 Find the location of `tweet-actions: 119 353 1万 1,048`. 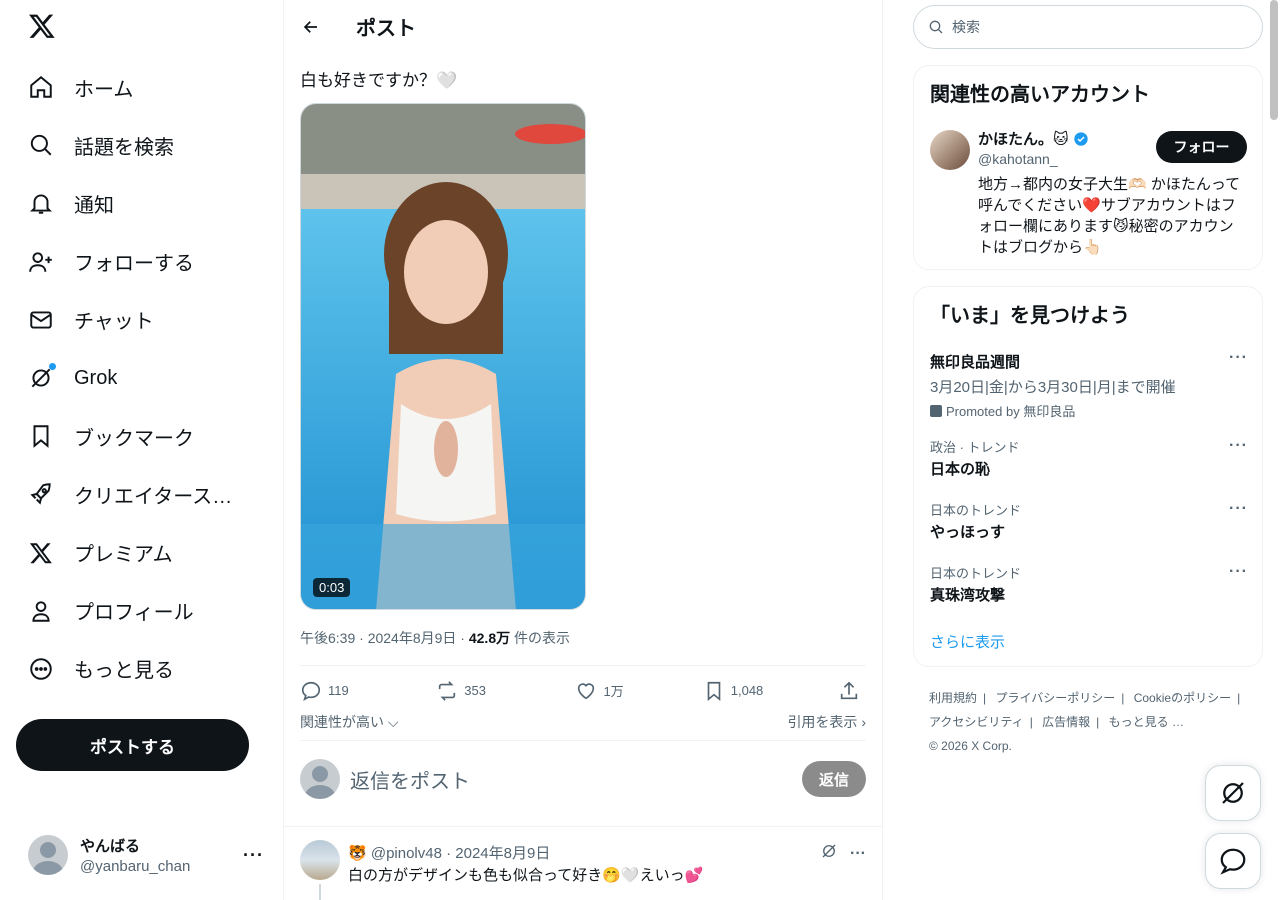

tweet-actions: 119 353 1万 1,048 is located at coordinates (583, 690).